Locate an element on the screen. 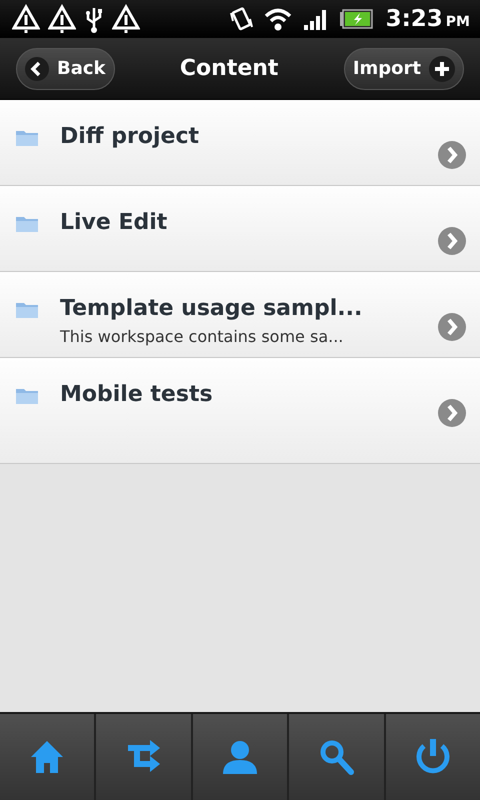 The width and height of the screenshot is (480, 800). clock-period: PM is located at coordinates (458, 22).